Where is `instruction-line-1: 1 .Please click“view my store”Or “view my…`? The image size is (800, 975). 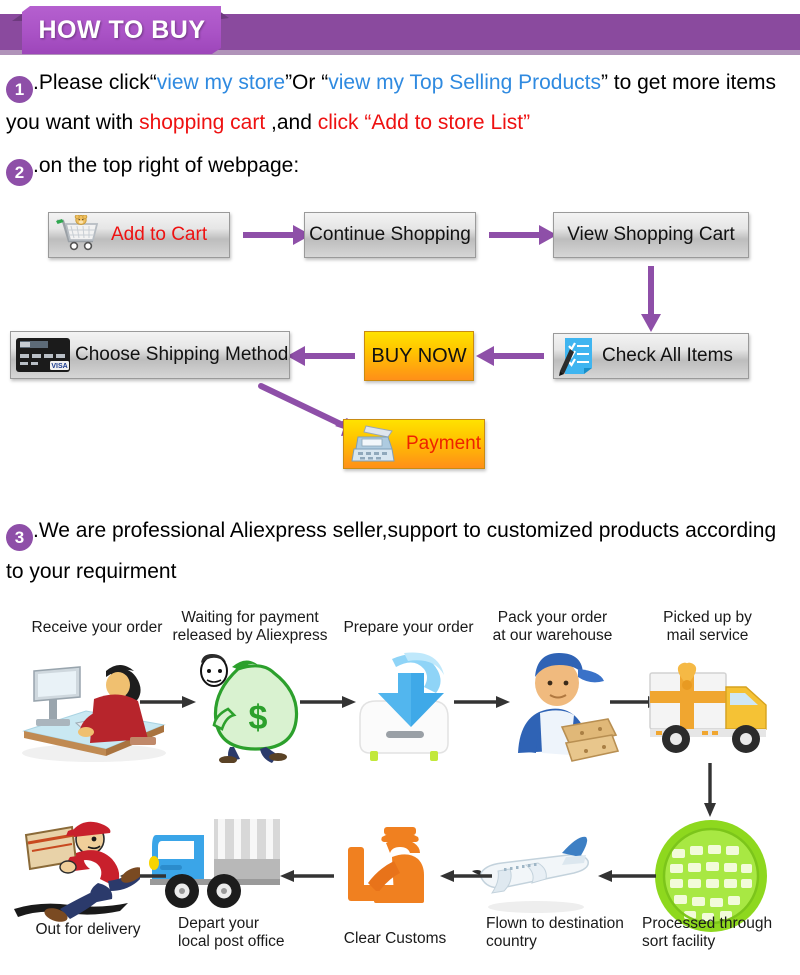 instruction-line-1: 1 .Please click“view my store”Or “view my… is located at coordinates (391, 87).